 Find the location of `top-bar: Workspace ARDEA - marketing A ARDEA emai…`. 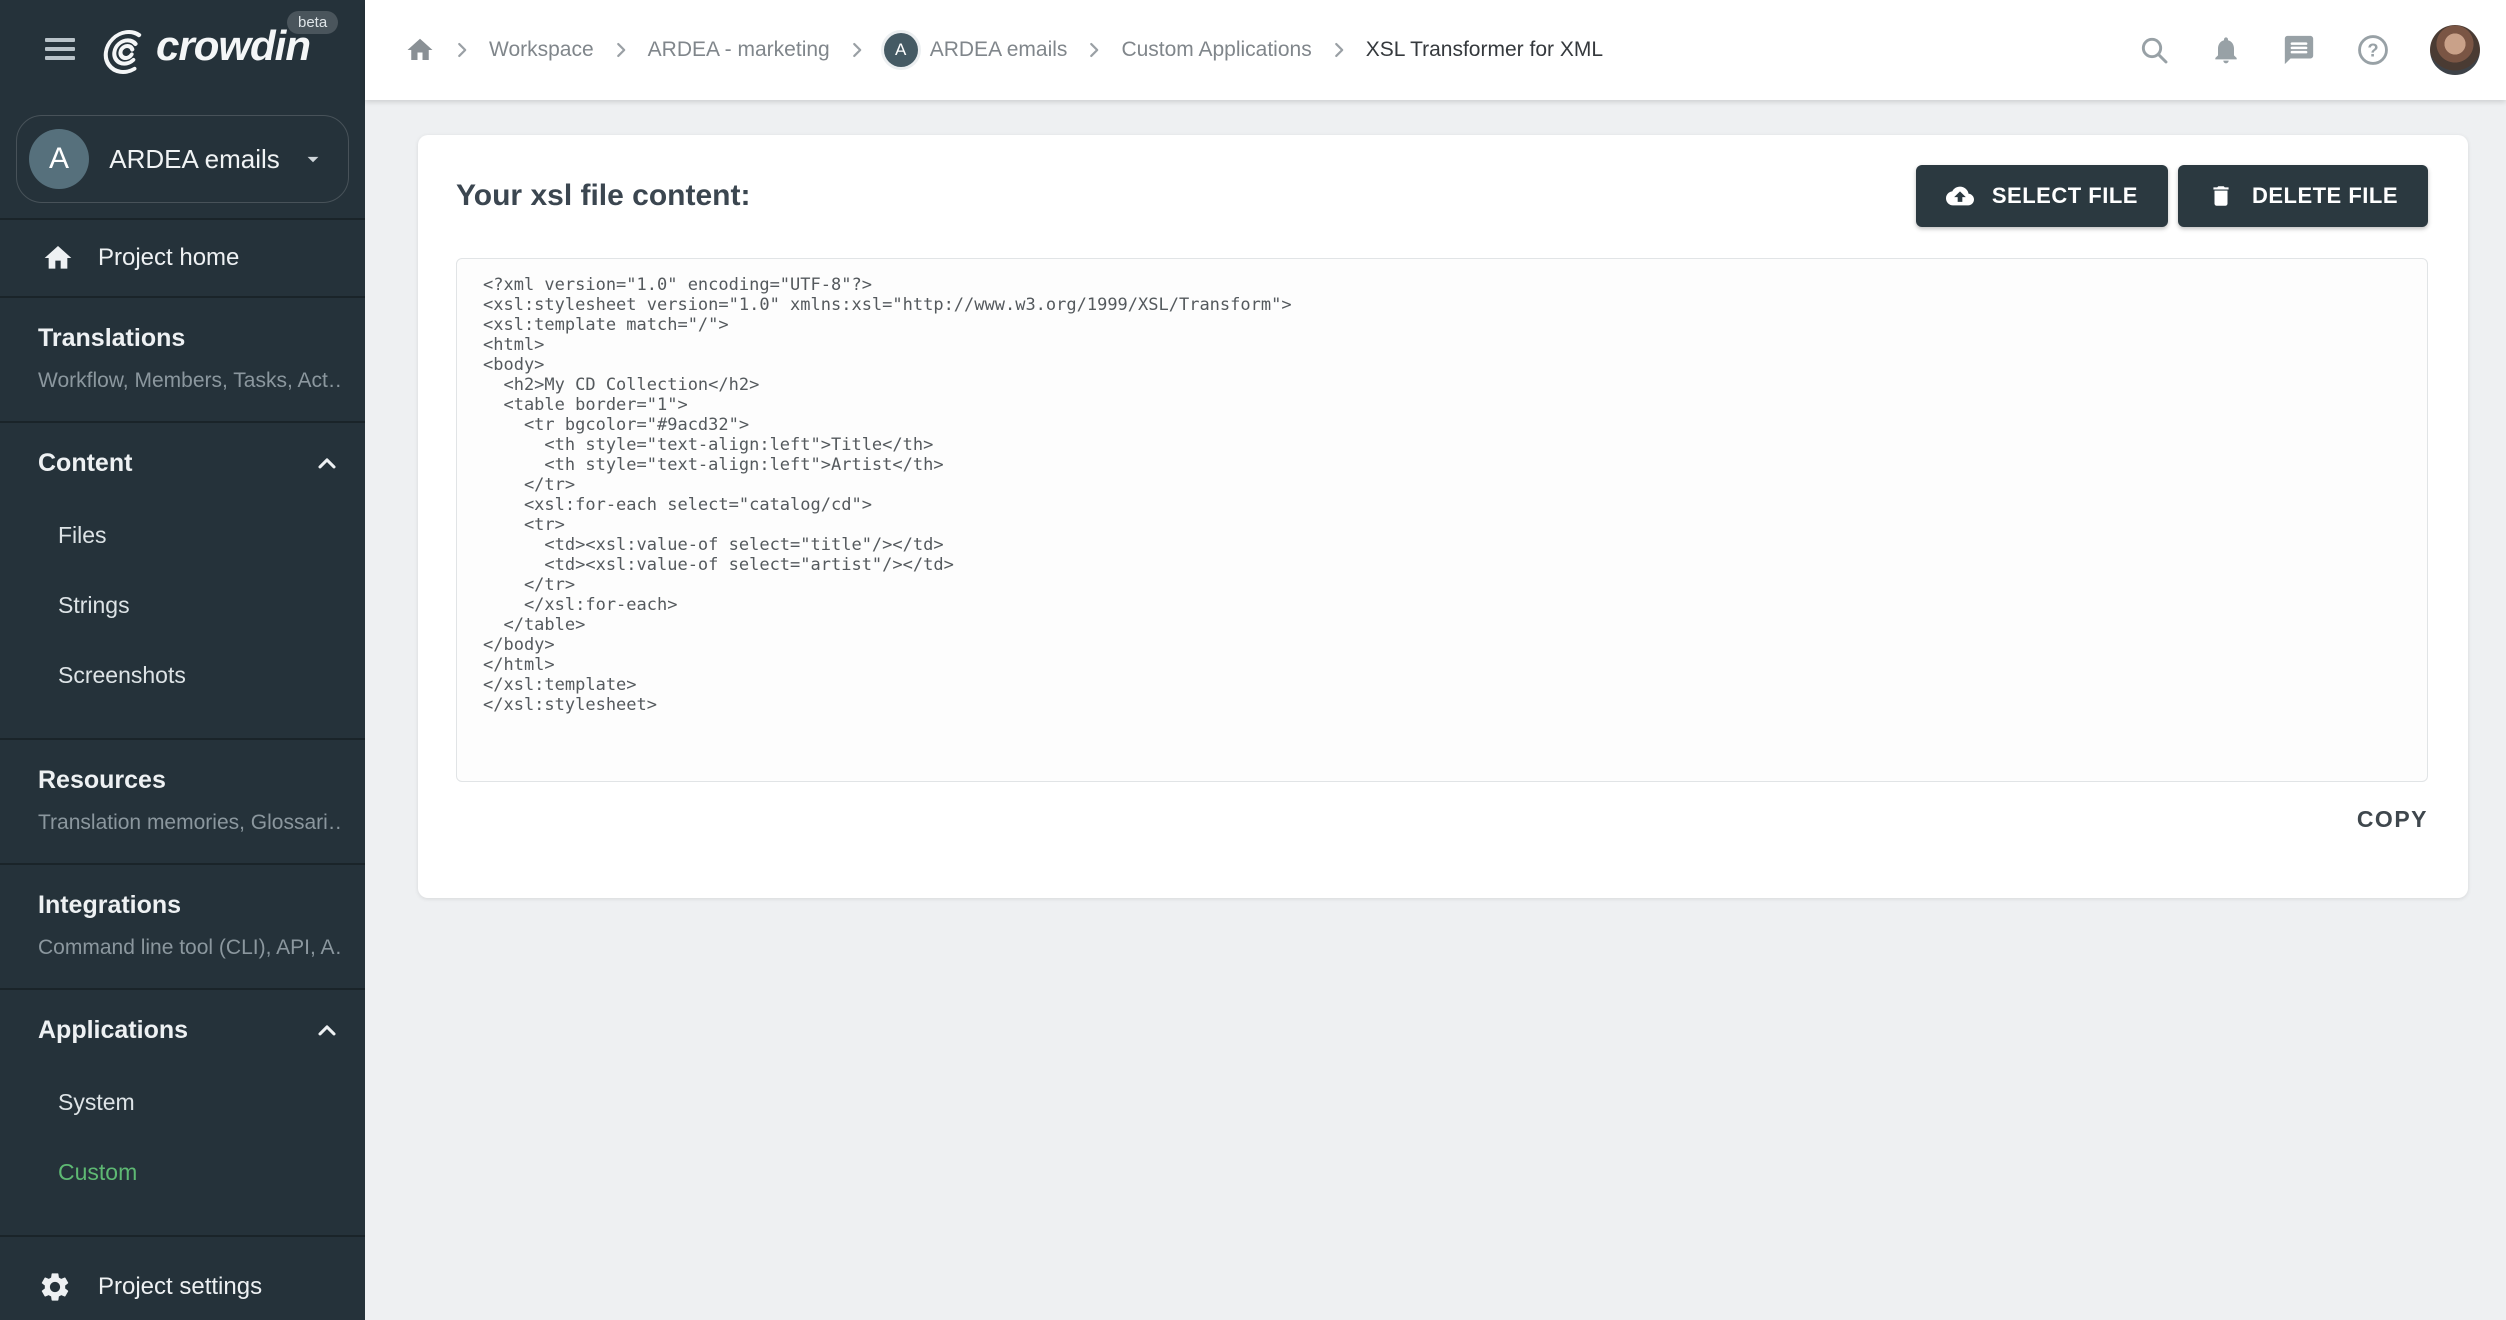

top-bar: Workspace ARDEA - marketing A ARDEA emai… is located at coordinates (1435, 50).